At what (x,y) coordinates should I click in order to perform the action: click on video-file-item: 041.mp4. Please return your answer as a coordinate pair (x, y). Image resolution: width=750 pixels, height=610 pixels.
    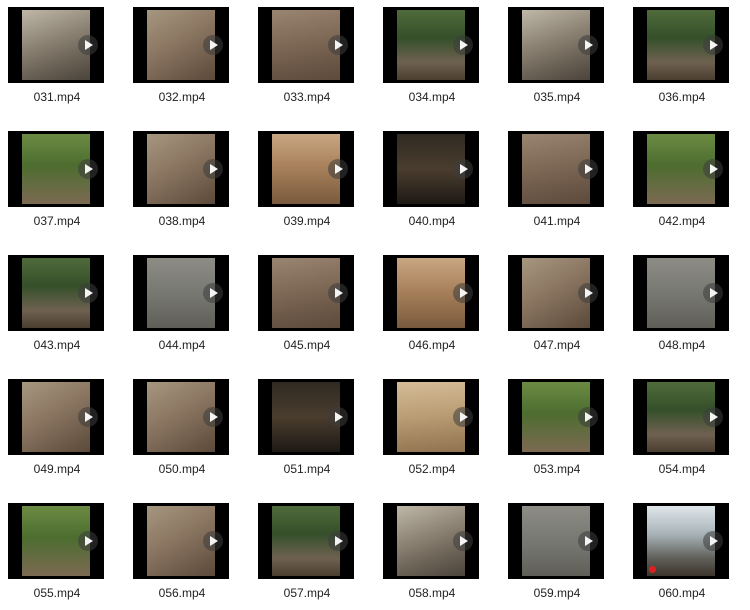
    Looking at the image, I should click on (560, 179).